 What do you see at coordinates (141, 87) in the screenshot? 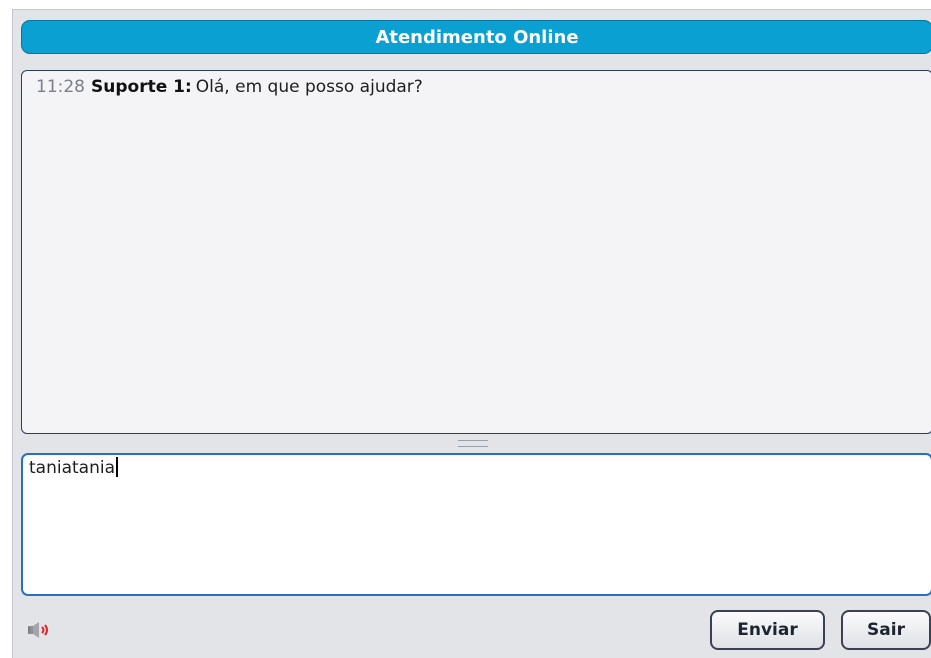
I see `message-author: Suporte 1:` at bounding box center [141, 87].